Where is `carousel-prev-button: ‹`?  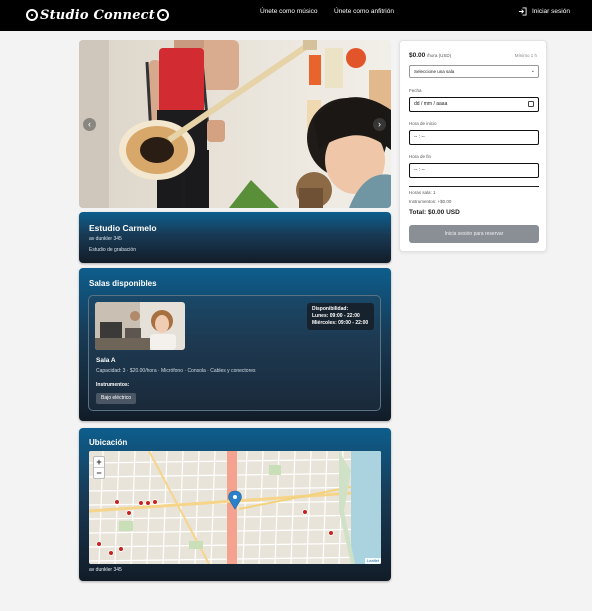
carousel-prev-button: ‹ is located at coordinates (89, 124).